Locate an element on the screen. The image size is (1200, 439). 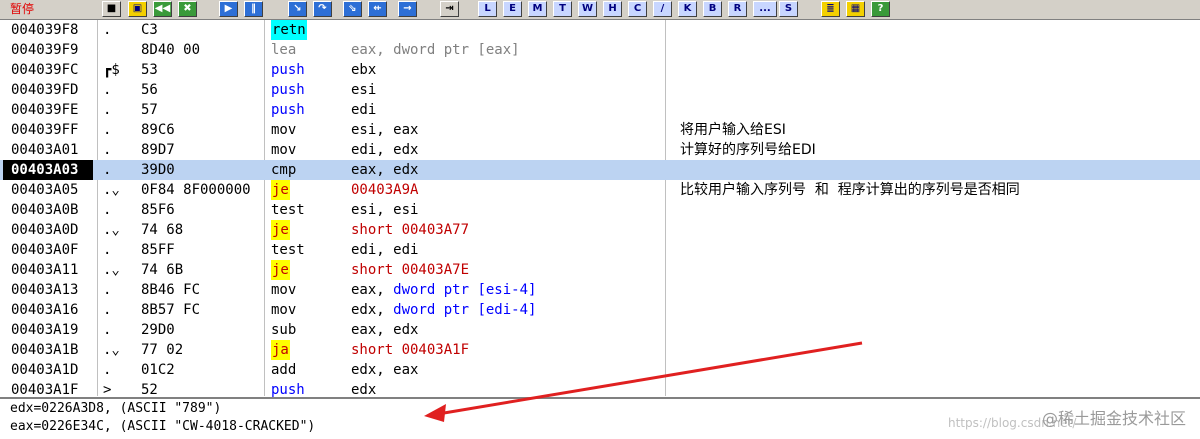
instruction-row: 00403A01. 89D7 mov edi, edx 计算好的序列号给EDI is located at coordinates (600, 150).